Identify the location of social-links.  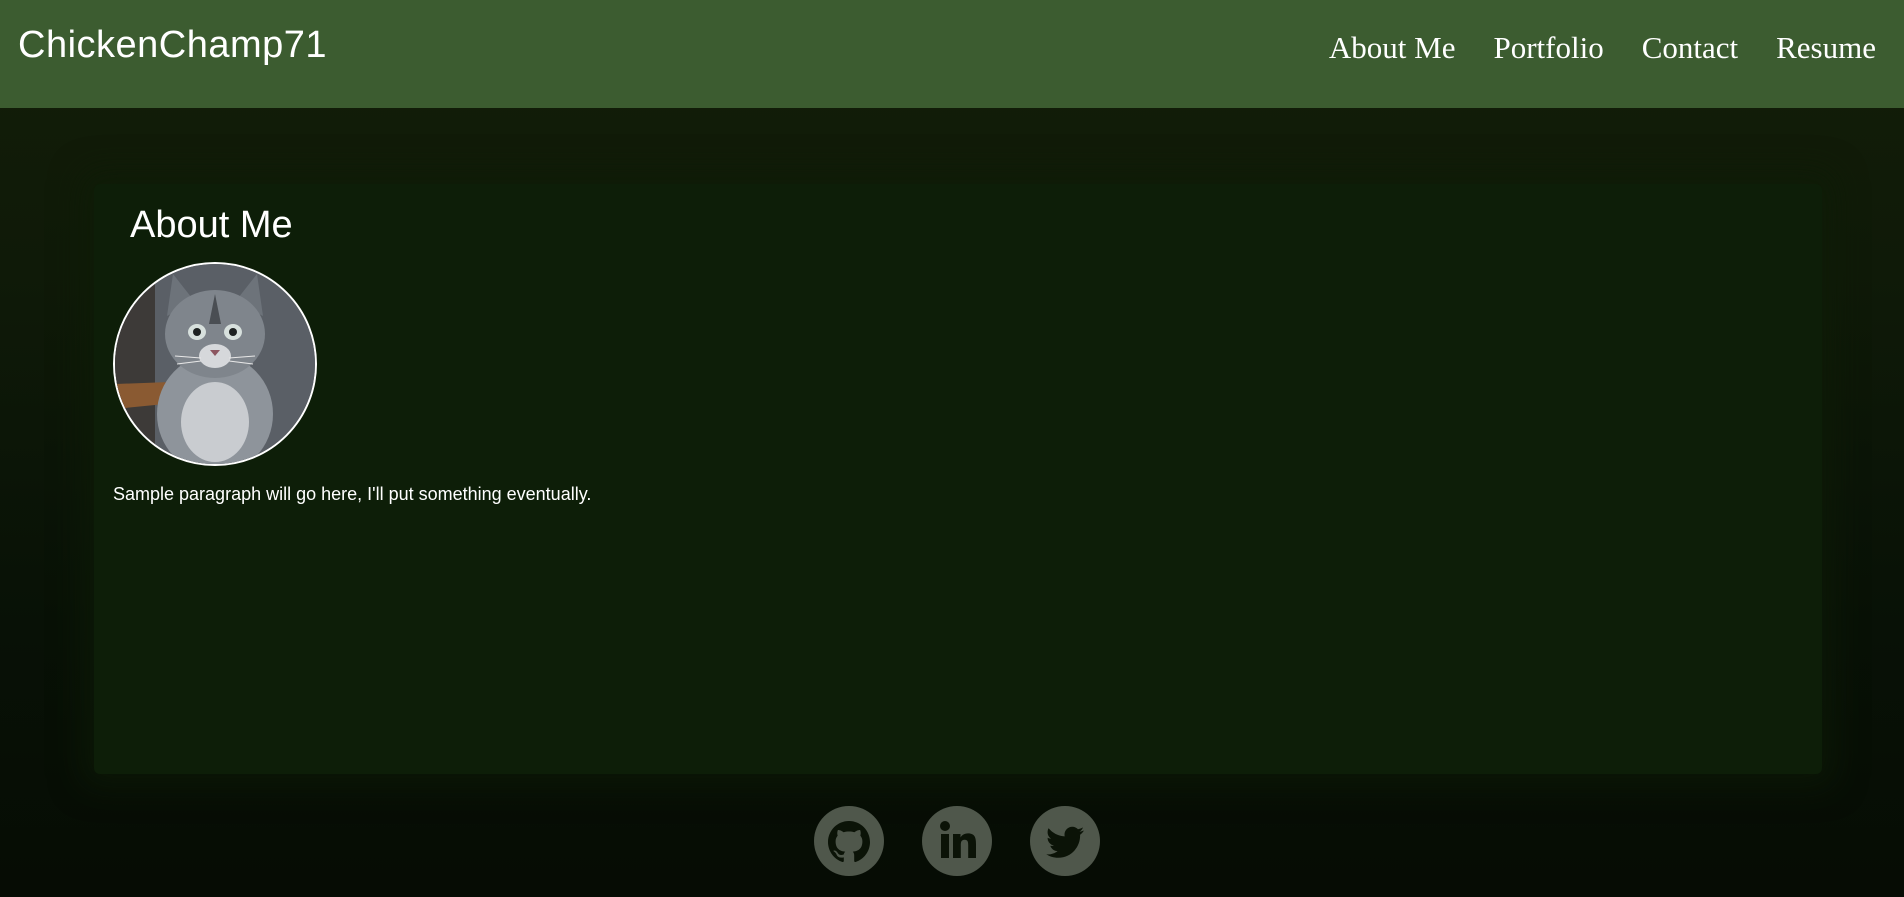
(957, 841).